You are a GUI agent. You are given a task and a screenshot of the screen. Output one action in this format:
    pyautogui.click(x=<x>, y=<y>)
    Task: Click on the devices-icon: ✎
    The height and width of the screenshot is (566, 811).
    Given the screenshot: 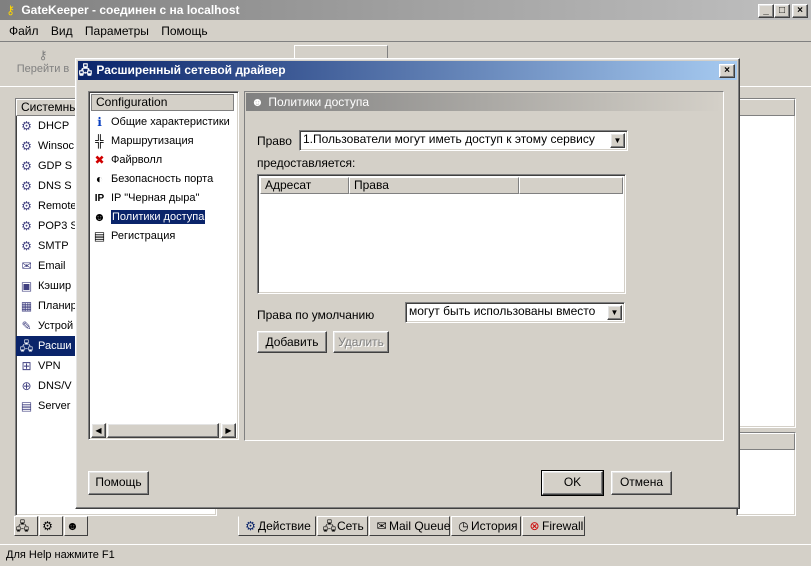 What is the action you would take?
    pyautogui.click(x=26, y=325)
    